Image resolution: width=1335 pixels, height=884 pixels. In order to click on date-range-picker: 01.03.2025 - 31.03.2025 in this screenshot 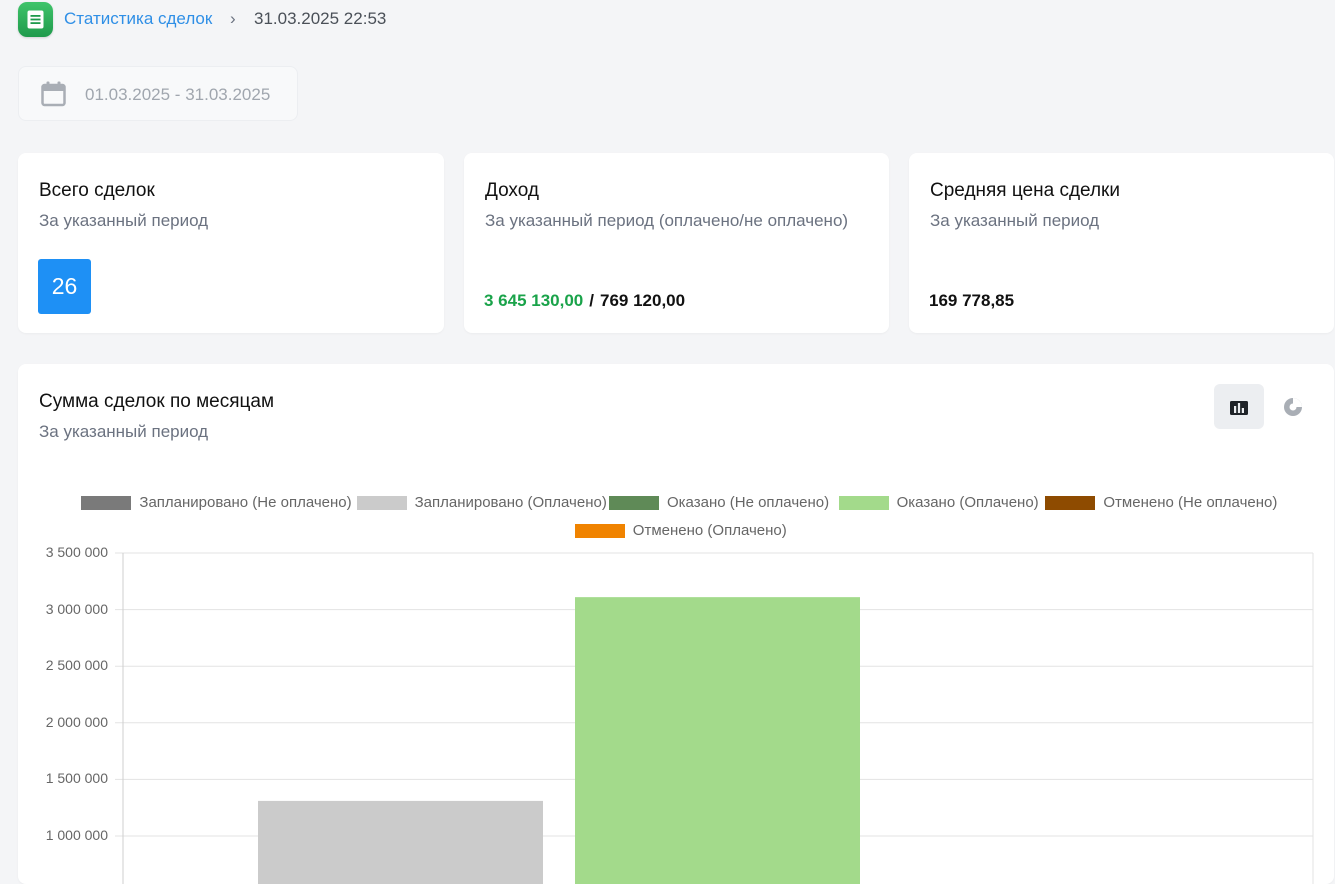, I will do `click(158, 93)`.